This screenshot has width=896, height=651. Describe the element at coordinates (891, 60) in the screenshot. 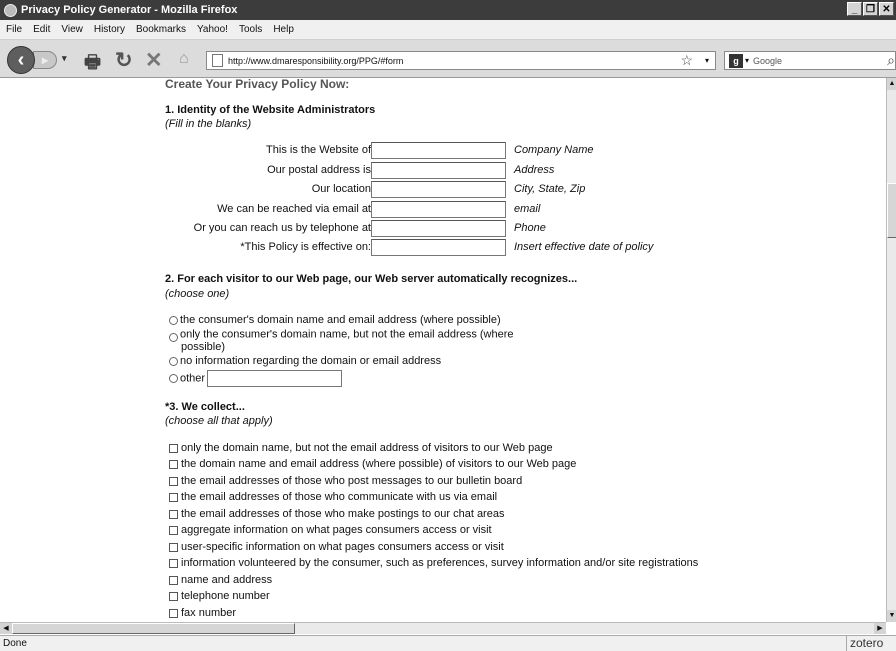

I see `search-icon: ⌕` at that location.